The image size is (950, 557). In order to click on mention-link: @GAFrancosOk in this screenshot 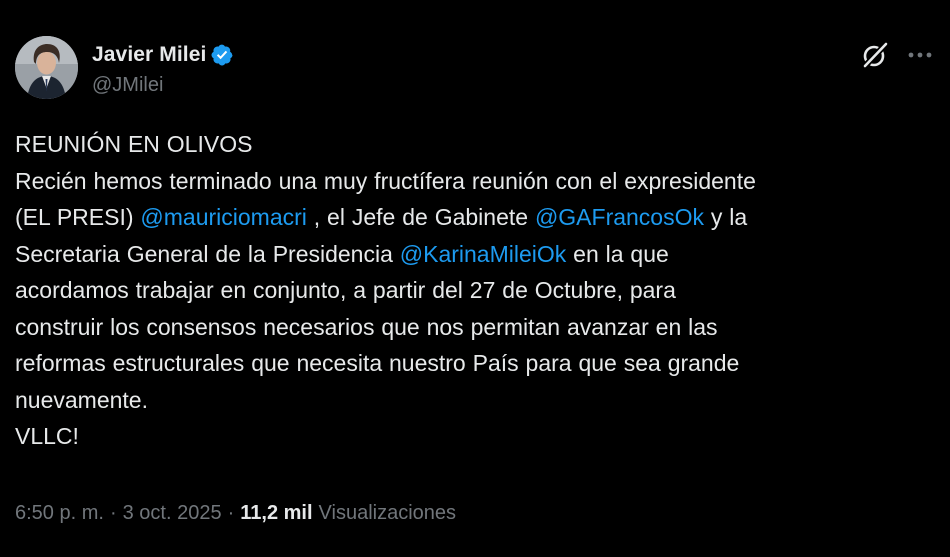, I will do `click(619, 217)`.